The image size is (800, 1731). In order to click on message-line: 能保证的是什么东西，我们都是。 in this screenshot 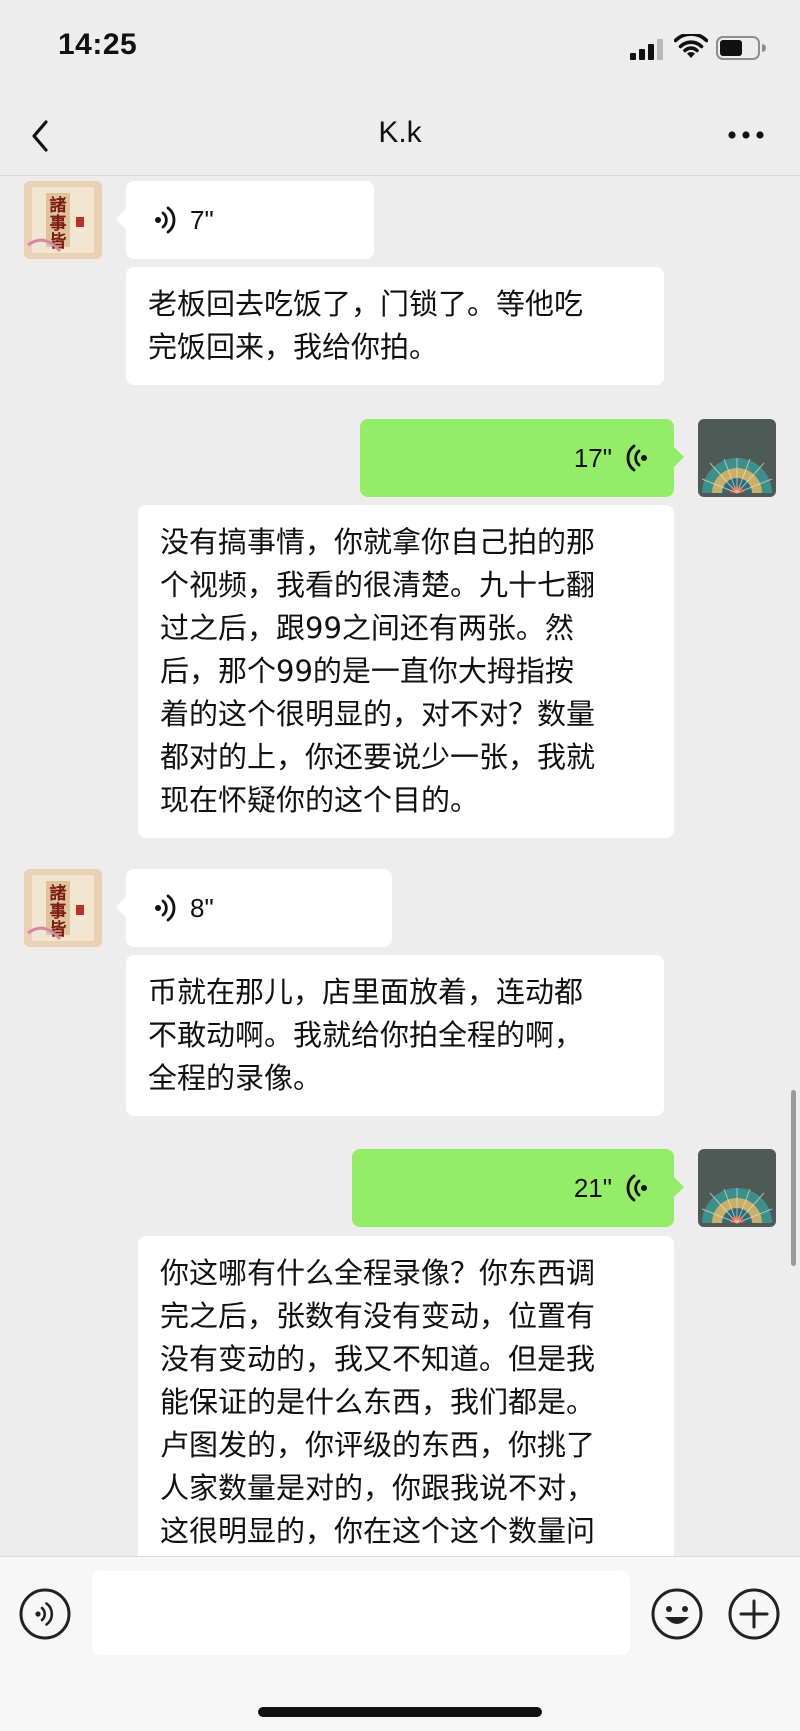, I will do `click(378, 1402)`.